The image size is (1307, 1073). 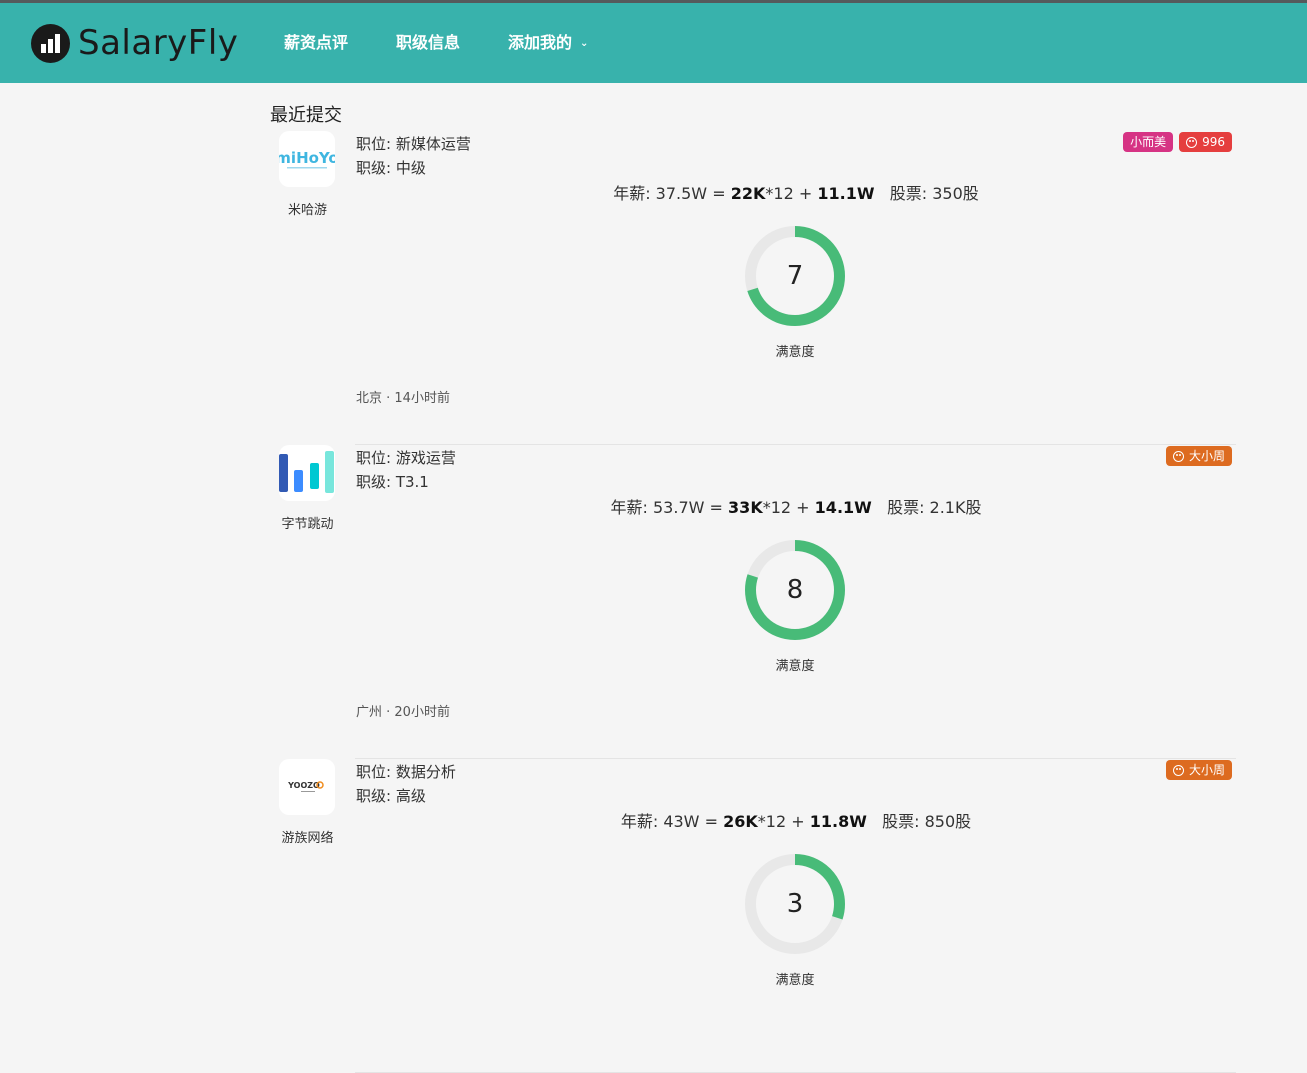 I want to click on svg-text: YOOZO, so click(x=303, y=785).